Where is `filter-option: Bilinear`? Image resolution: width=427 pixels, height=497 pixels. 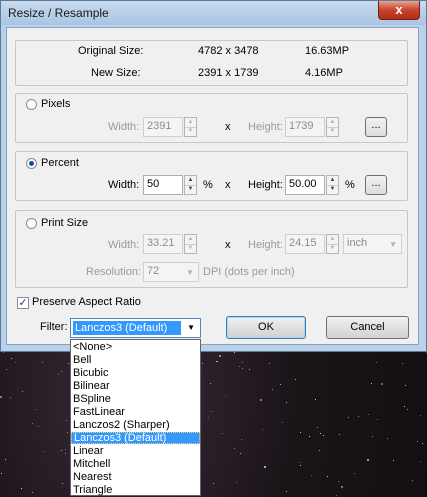 filter-option: Bilinear is located at coordinates (135, 386).